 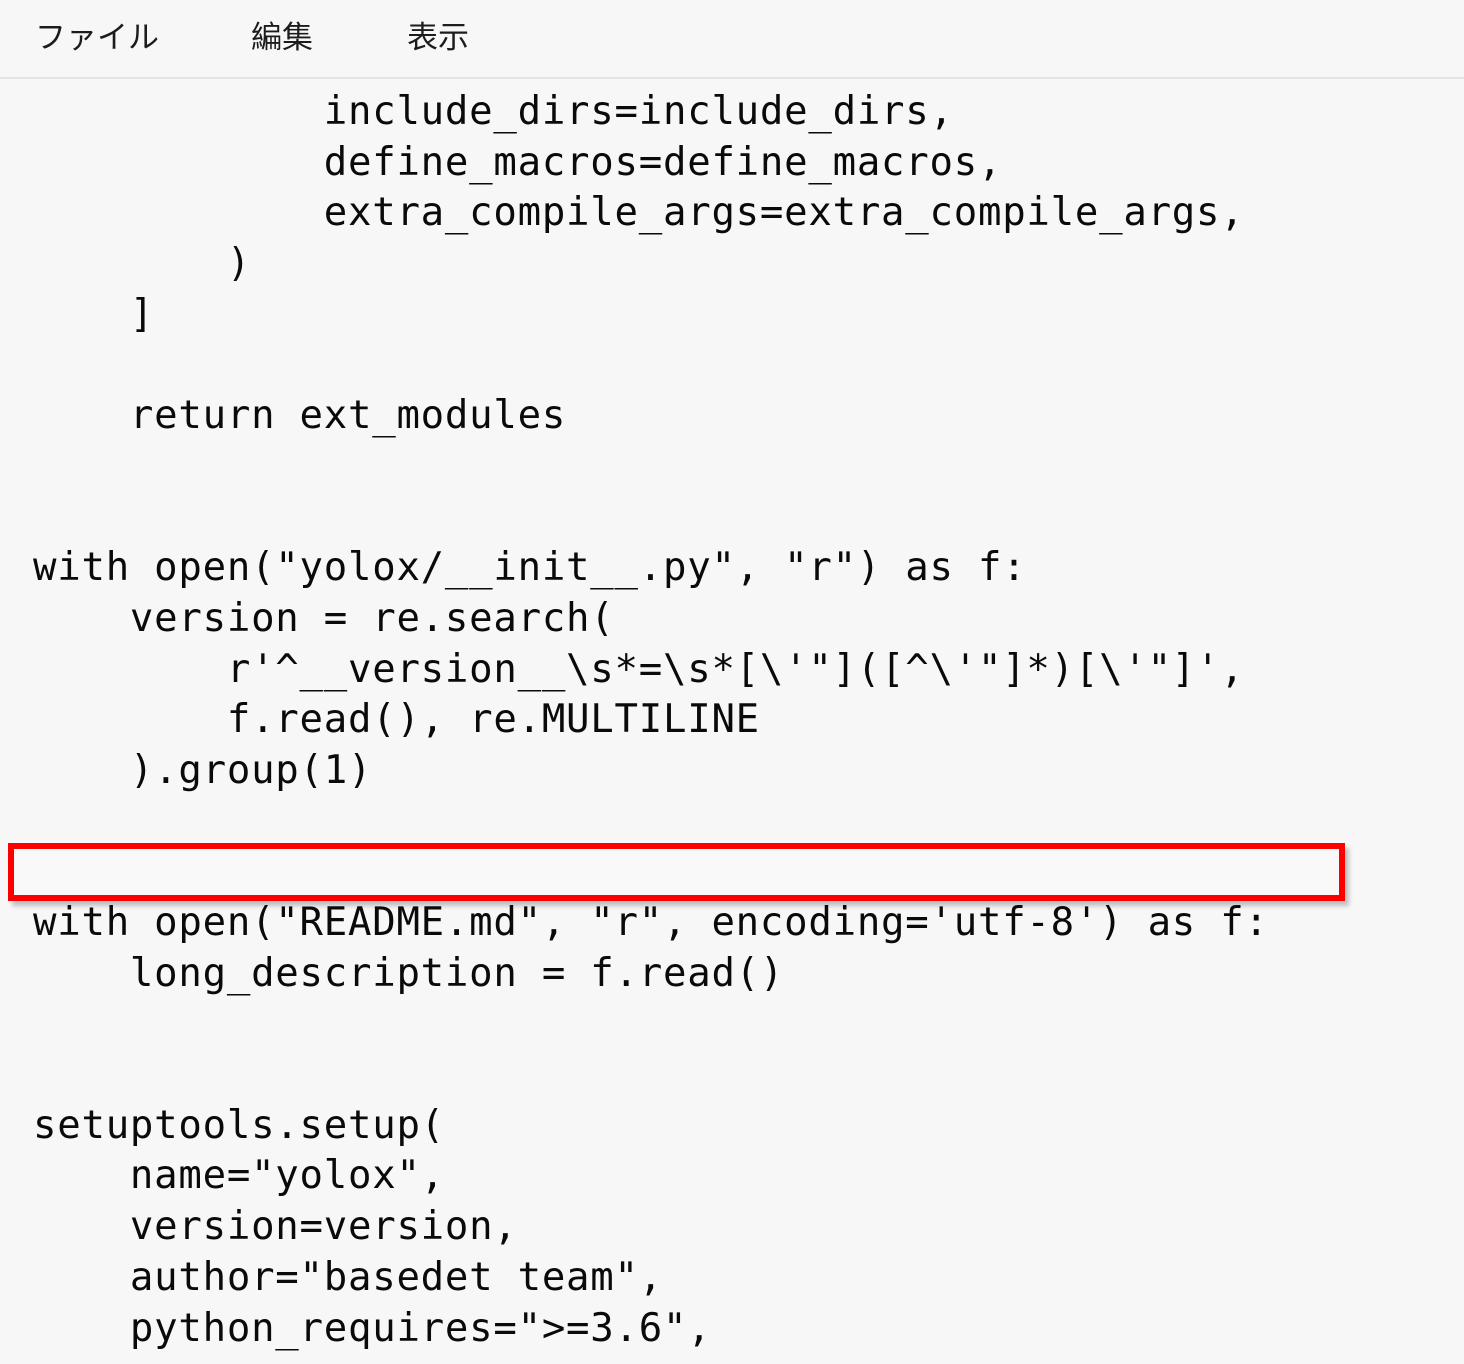 I want to click on code-line: python_requires=">=3.6",, so click(x=372, y=1328).